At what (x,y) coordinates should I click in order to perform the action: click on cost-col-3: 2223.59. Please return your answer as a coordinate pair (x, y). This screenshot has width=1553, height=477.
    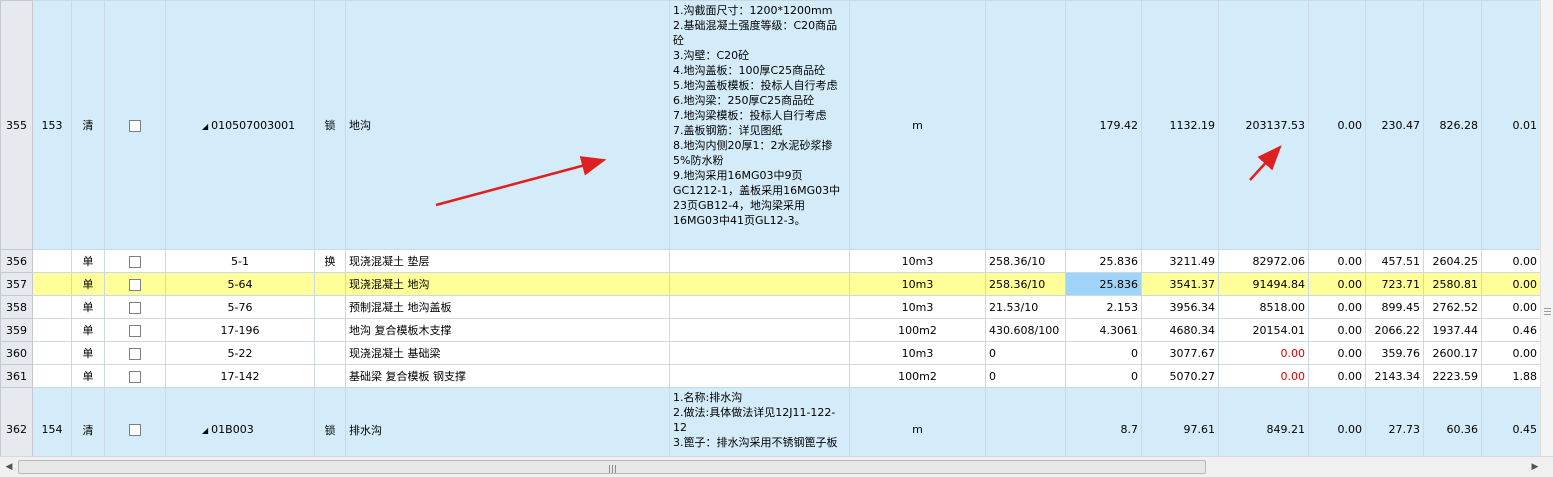
    Looking at the image, I should click on (1452, 376).